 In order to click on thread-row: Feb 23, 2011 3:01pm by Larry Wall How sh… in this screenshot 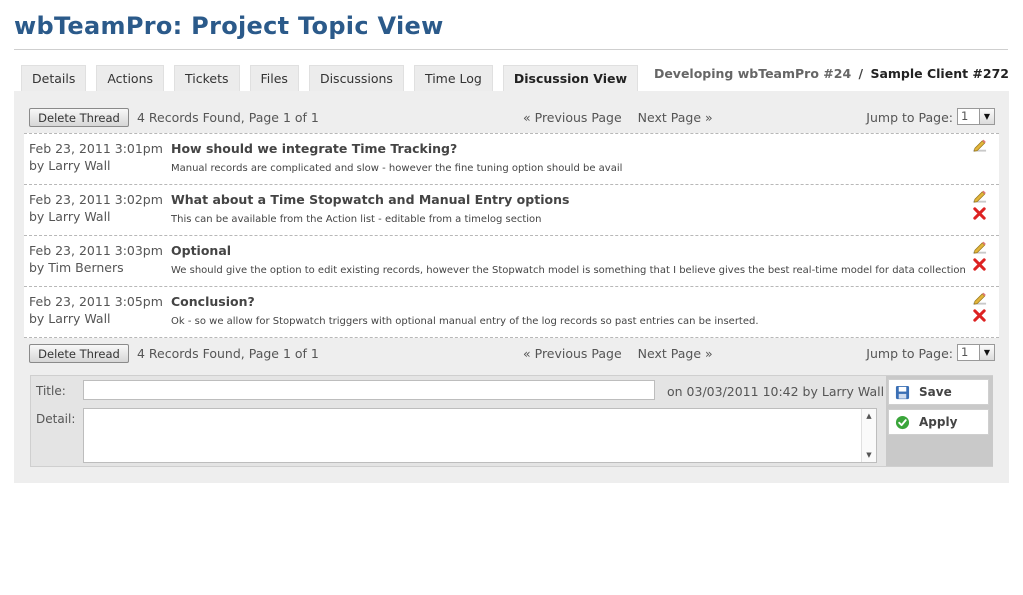, I will do `click(511, 158)`.